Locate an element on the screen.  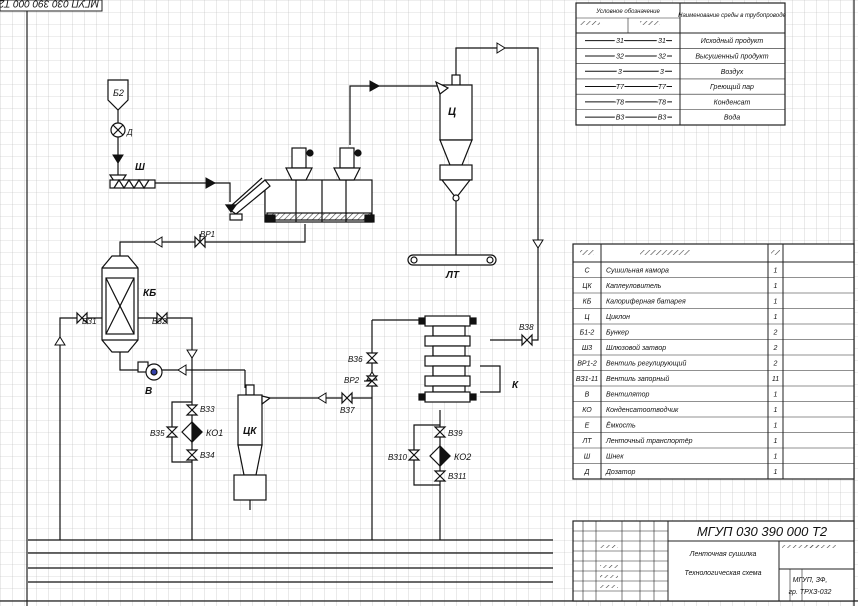
spec-position: КБ is located at coordinates (587, 301).